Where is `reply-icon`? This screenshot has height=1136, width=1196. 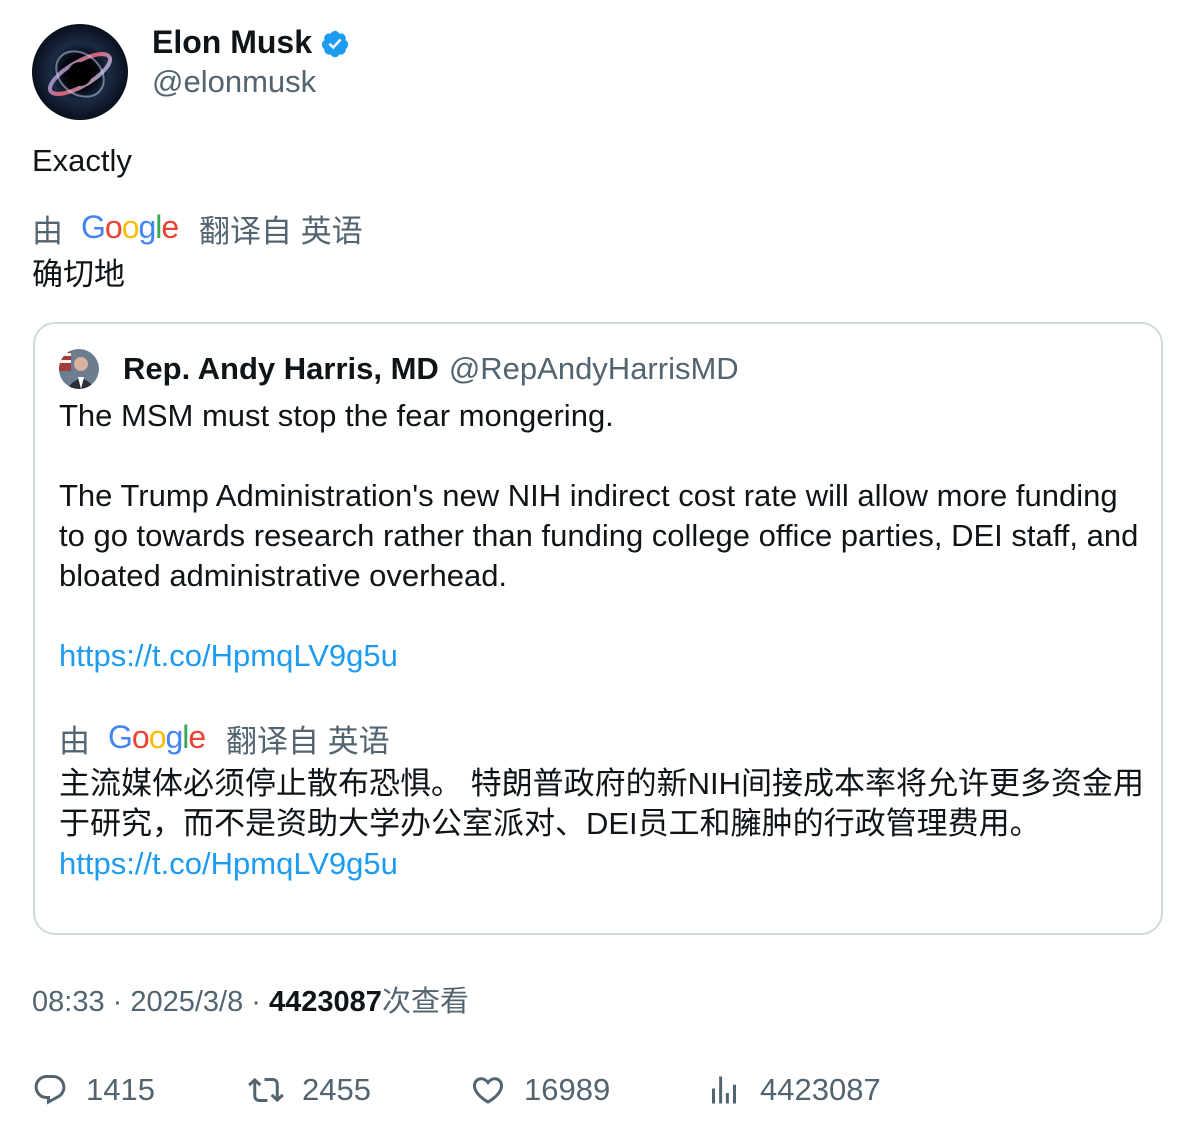 reply-icon is located at coordinates (50, 1090).